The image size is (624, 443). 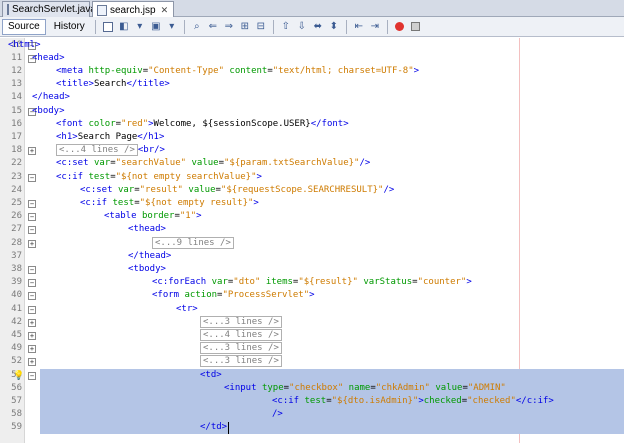 I want to click on find-previous-icon: ▾, so click(x=172, y=27).